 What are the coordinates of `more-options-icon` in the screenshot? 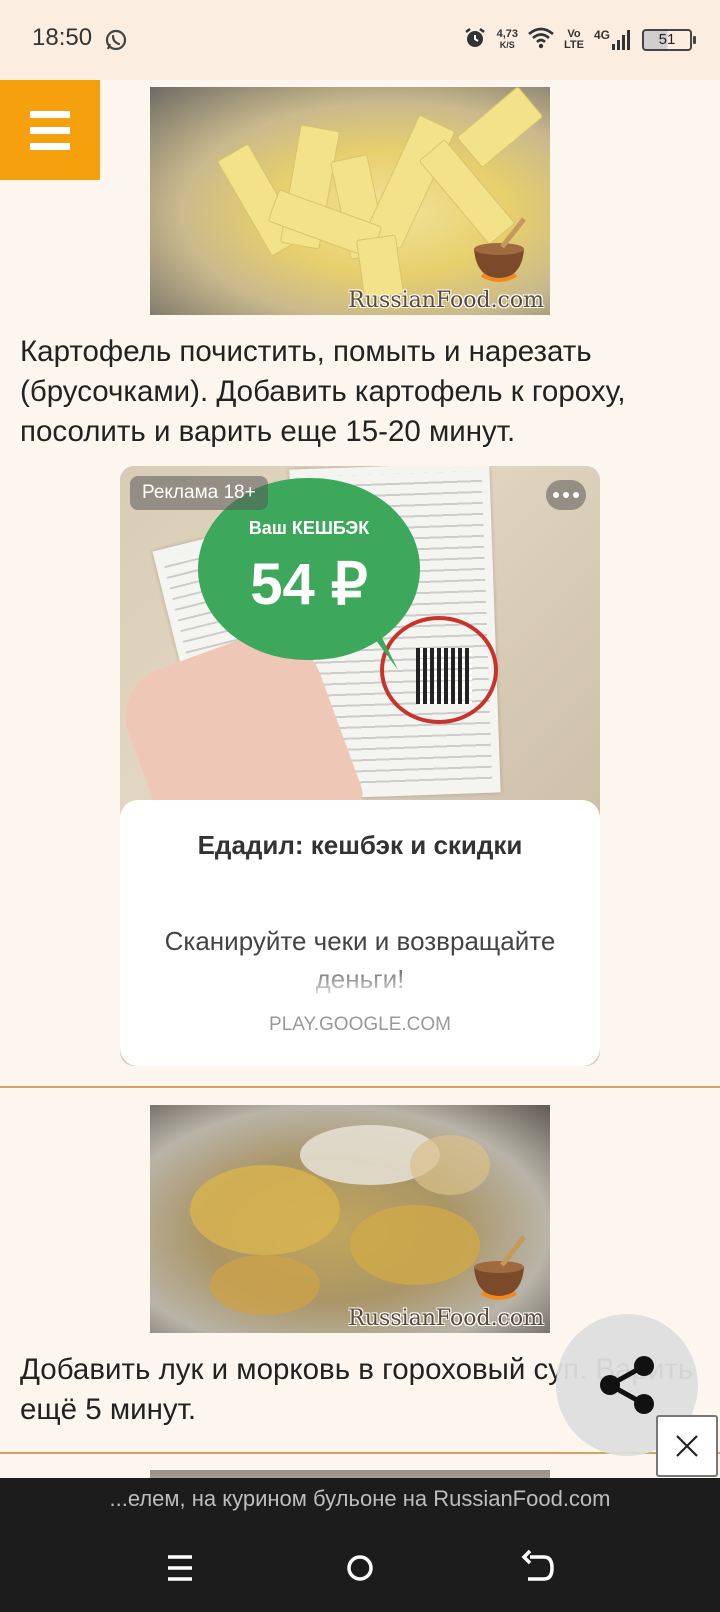 It's located at (566, 495).